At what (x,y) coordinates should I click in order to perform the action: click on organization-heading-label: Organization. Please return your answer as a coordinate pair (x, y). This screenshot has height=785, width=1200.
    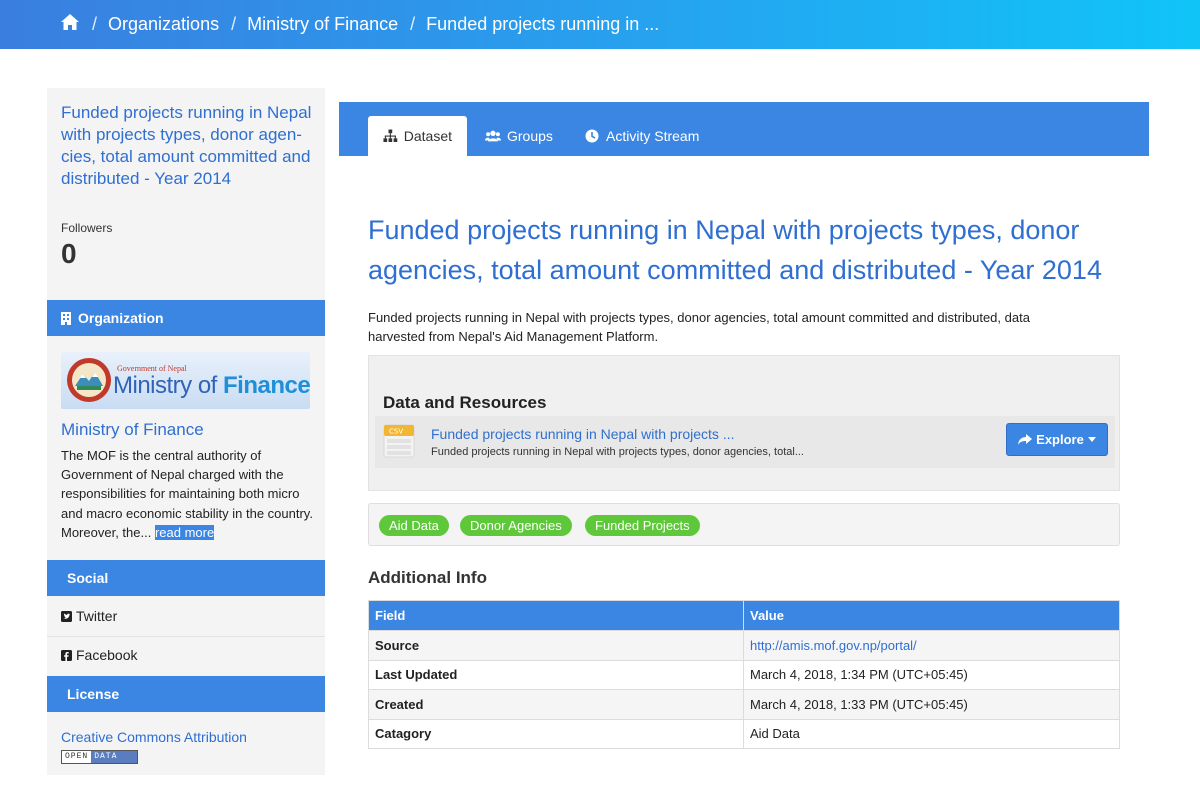
    Looking at the image, I should click on (121, 318).